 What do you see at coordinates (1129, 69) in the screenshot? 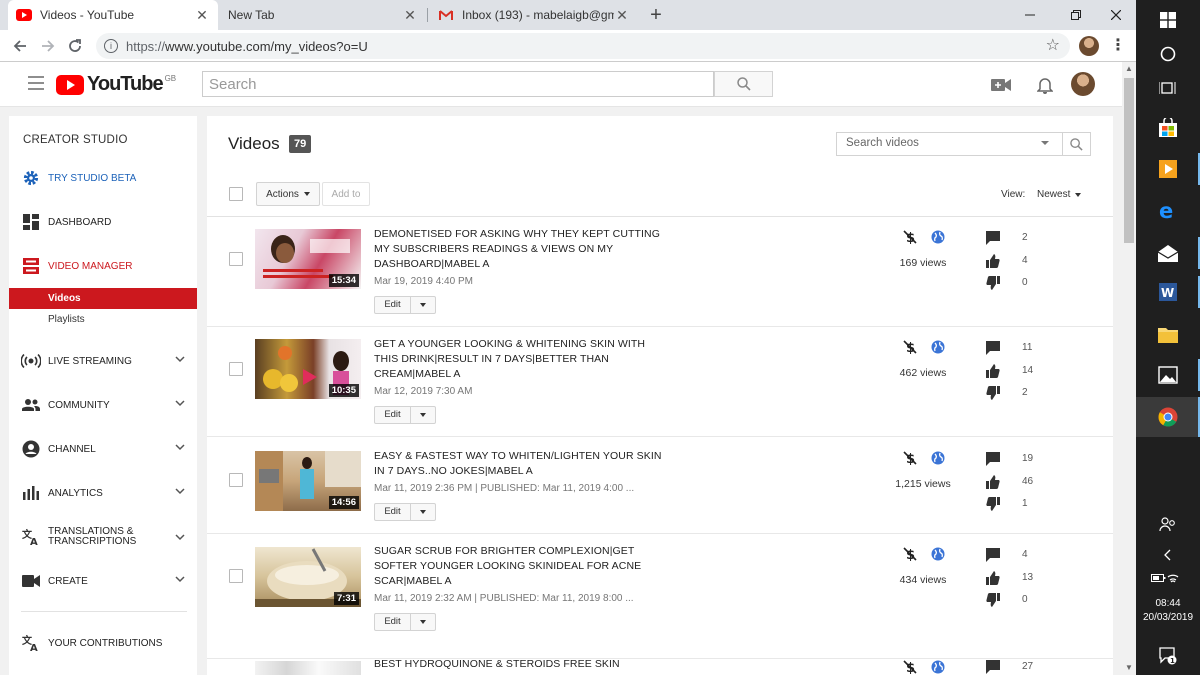
I see `scroll-up-arrow-icon: ▲` at bounding box center [1129, 69].